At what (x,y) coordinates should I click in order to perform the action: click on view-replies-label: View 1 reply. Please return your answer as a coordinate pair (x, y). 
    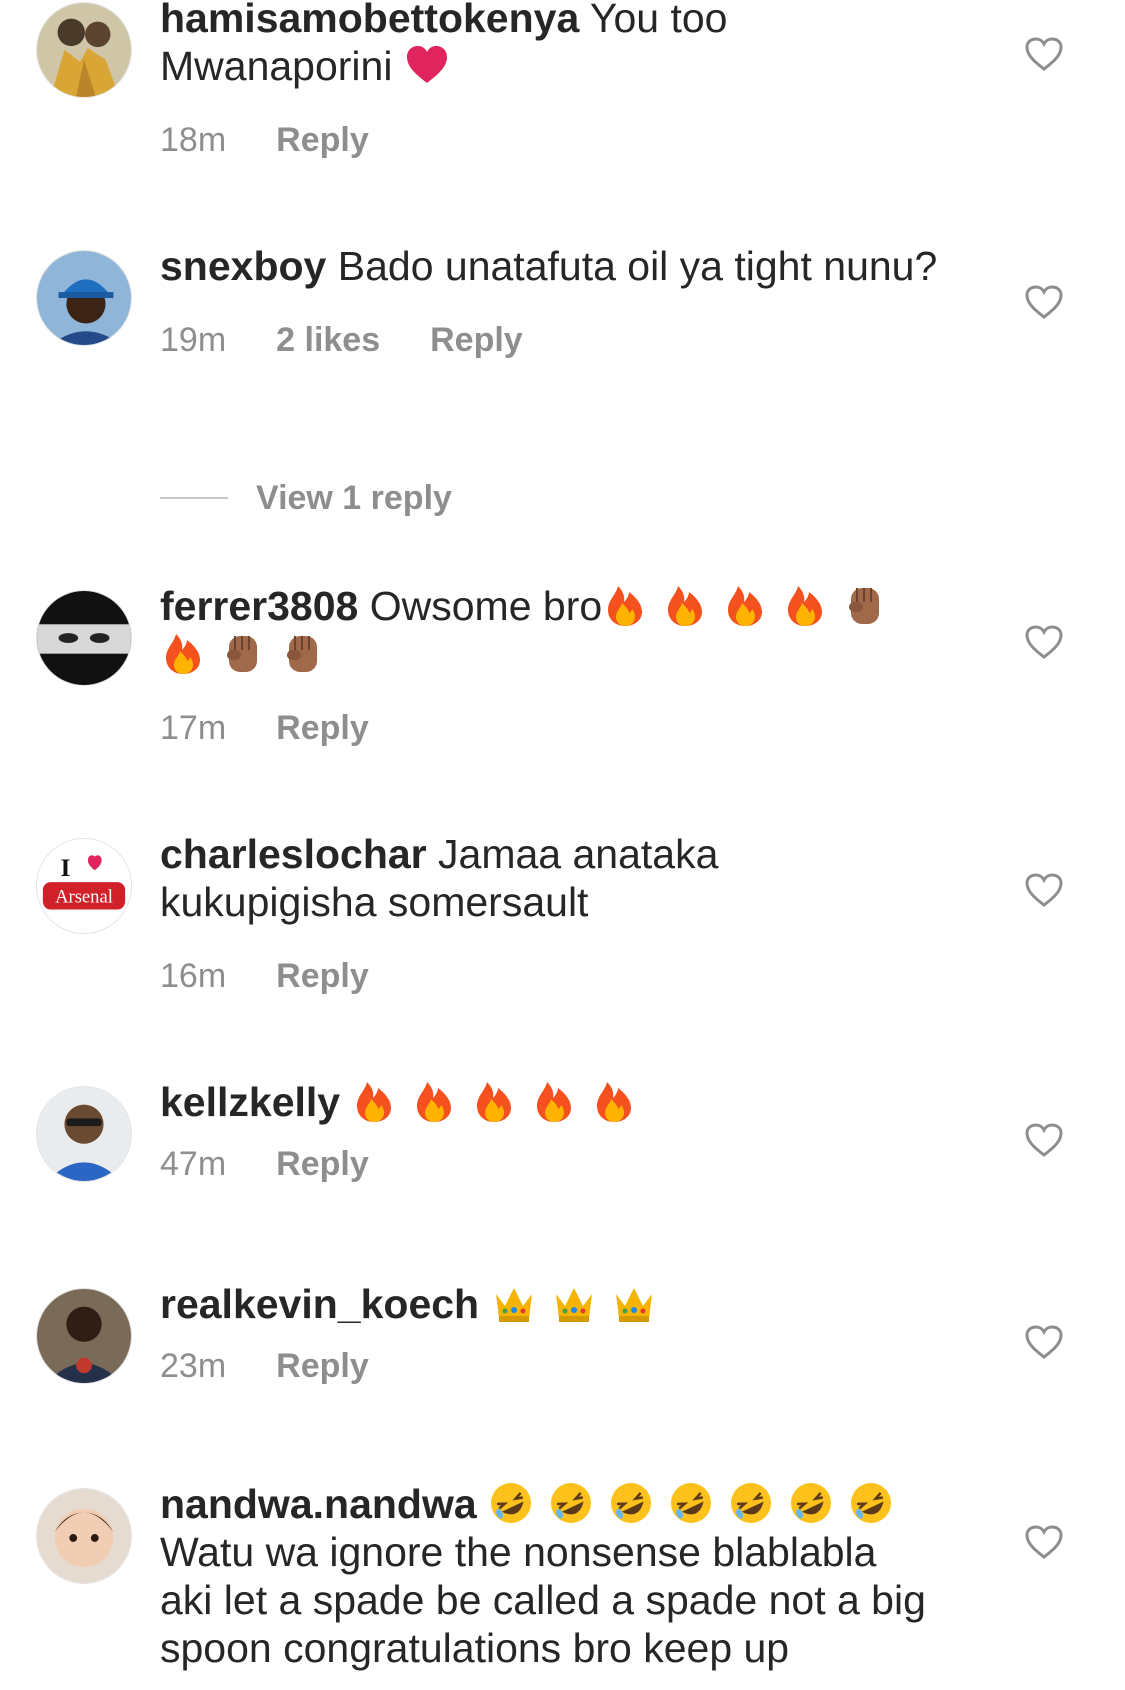
    Looking at the image, I should click on (354, 497).